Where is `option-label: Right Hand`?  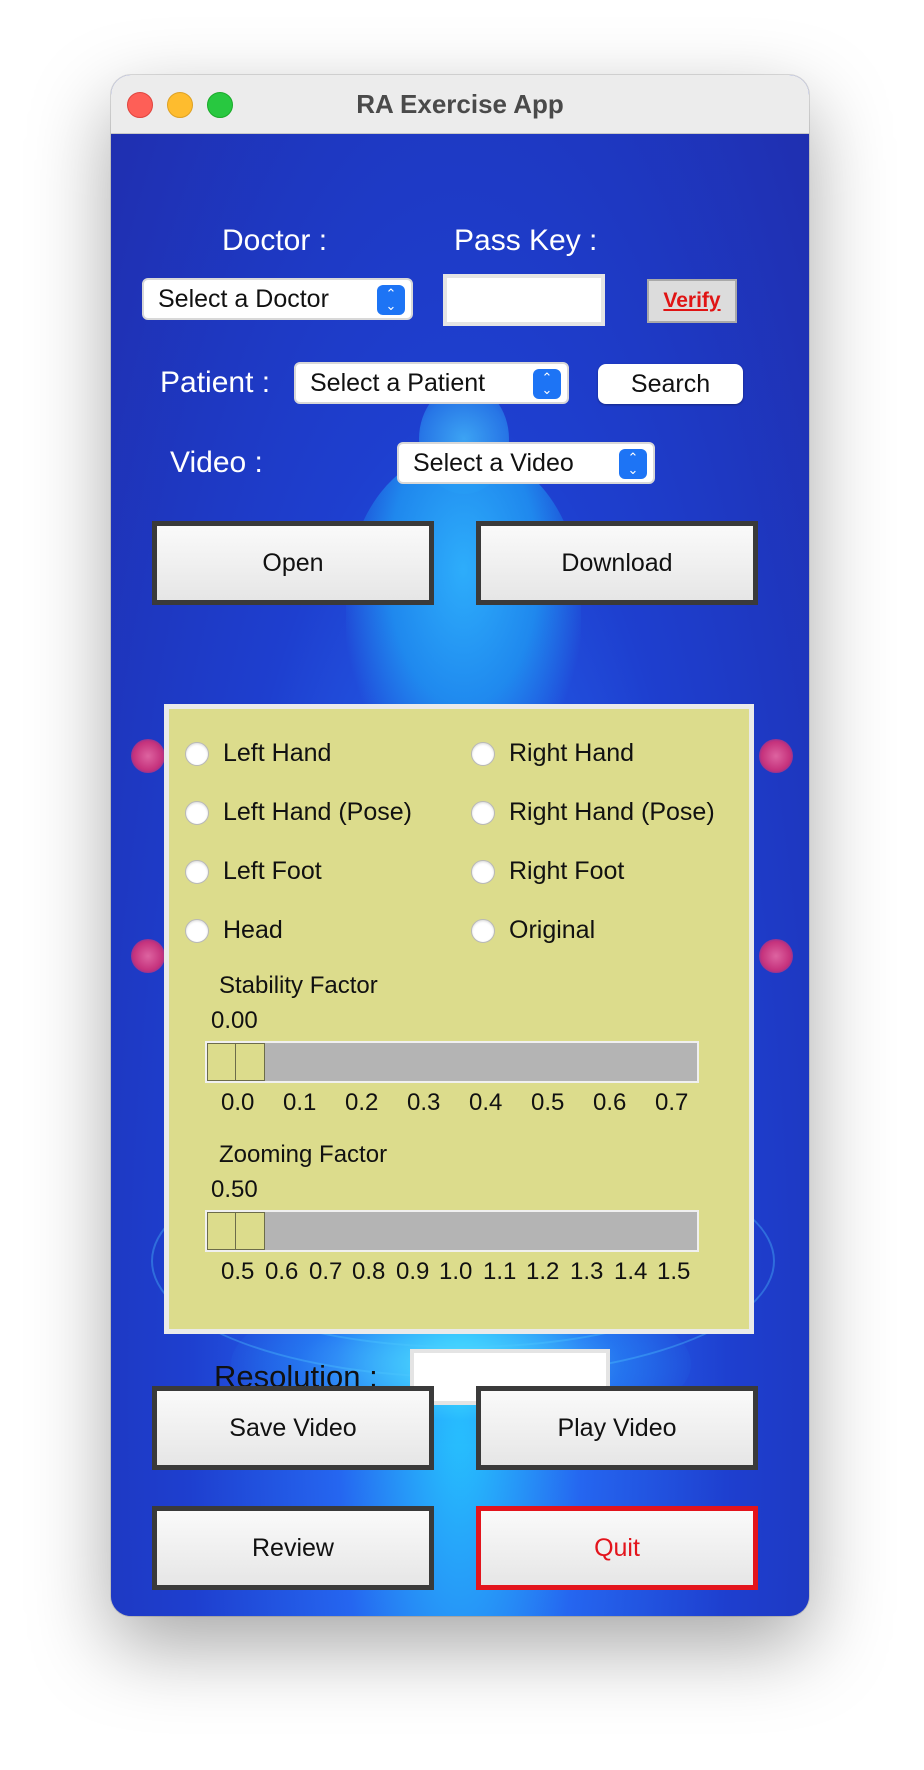 option-label: Right Hand is located at coordinates (572, 753).